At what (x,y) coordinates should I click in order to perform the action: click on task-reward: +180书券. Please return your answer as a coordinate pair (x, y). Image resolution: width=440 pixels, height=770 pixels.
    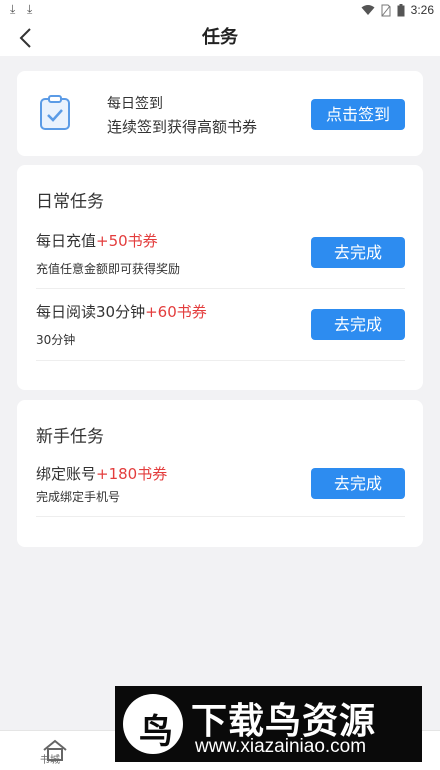
    Looking at the image, I should click on (132, 474).